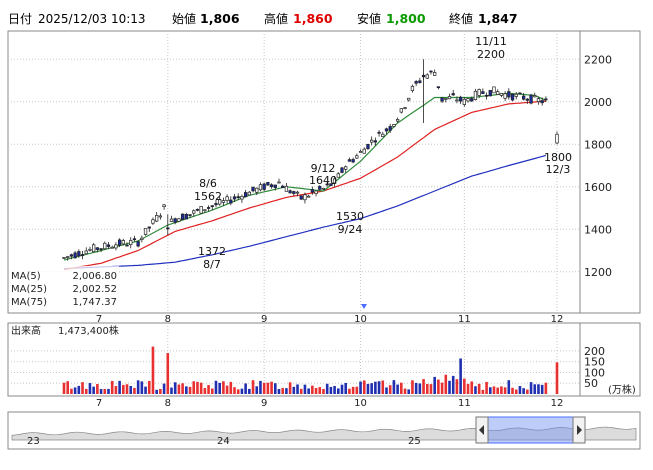 The height and width of the screenshot is (470, 653). I want to click on navigator-right-handle, so click(579, 430).